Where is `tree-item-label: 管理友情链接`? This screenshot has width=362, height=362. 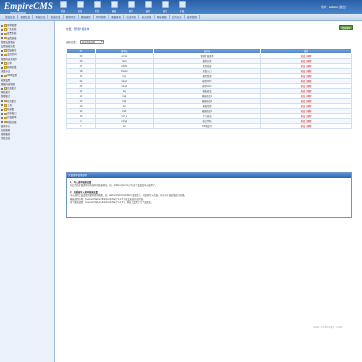 tree-item-label: 管理友情链接 is located at coordinates (8, 42).